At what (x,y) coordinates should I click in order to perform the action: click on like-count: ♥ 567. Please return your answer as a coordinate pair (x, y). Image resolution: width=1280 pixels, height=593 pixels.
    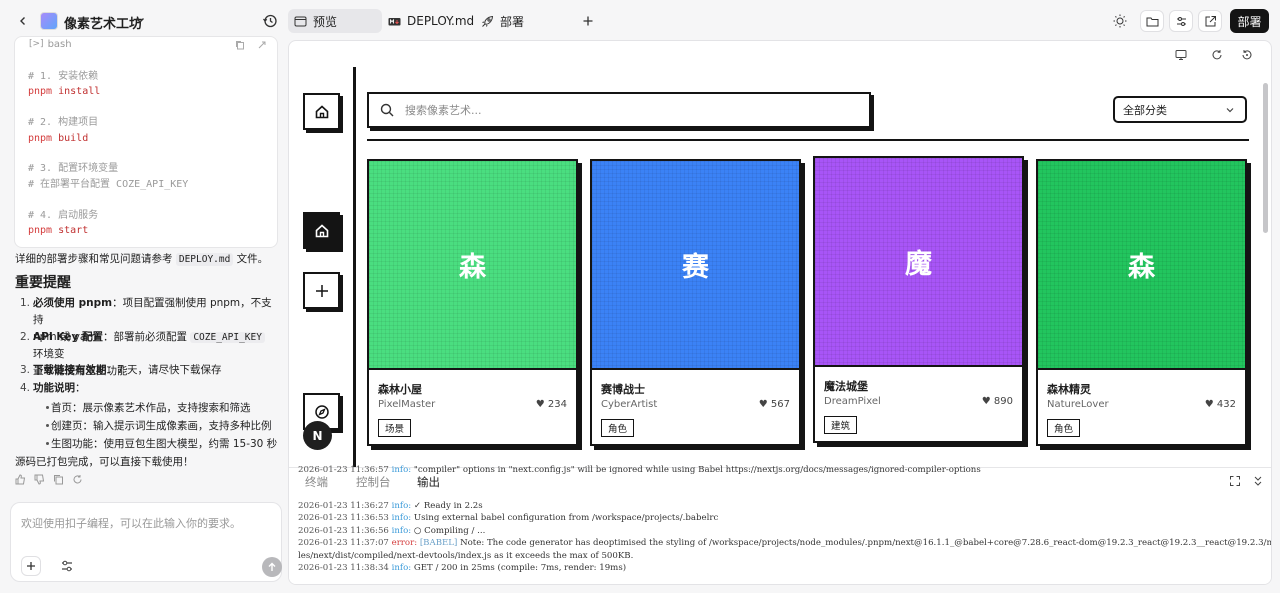
    Looking at the image, I should click on (774, 404).